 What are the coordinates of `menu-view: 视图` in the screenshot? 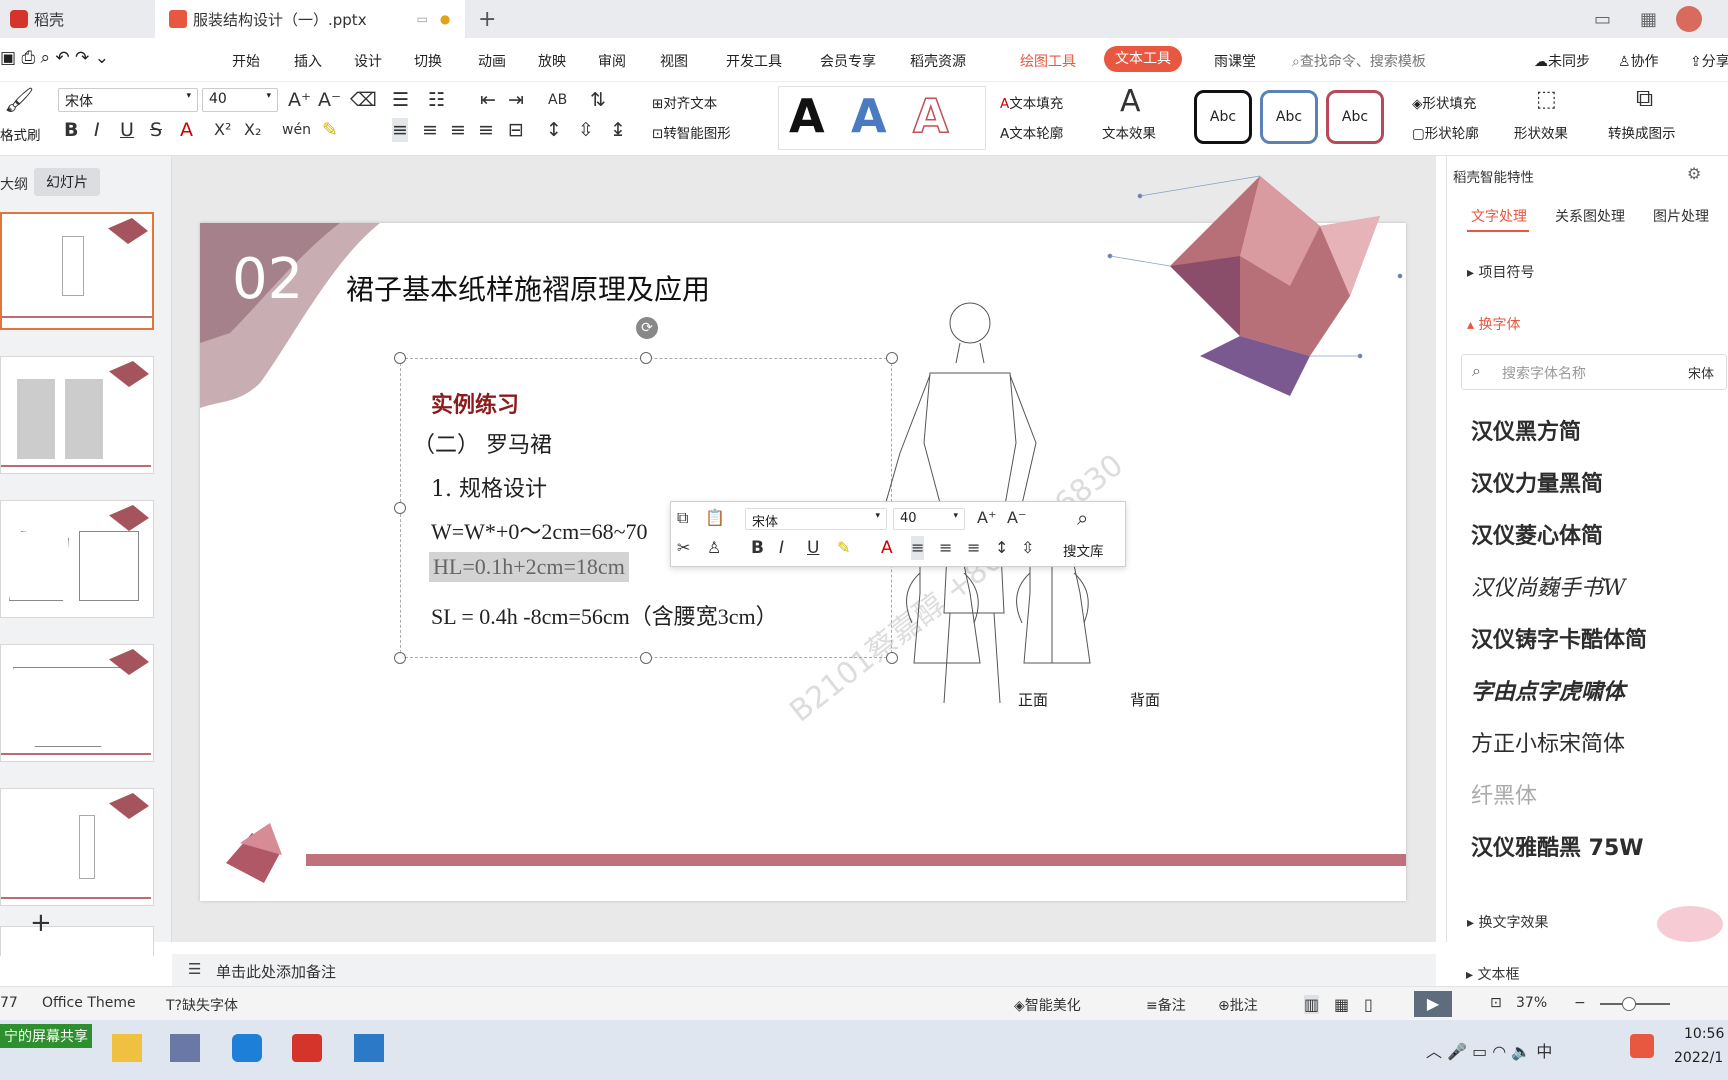 It's located at (674, 61).